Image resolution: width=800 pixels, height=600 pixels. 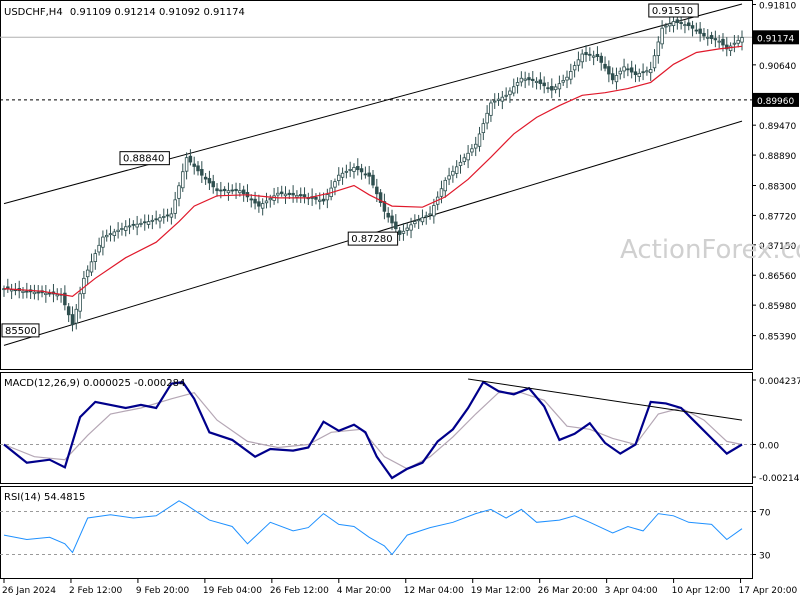 What do you see at coordinates (143, 159) in the screenshot?
I see `annotation-label: 0.88840` at bounding box center [143, 159].